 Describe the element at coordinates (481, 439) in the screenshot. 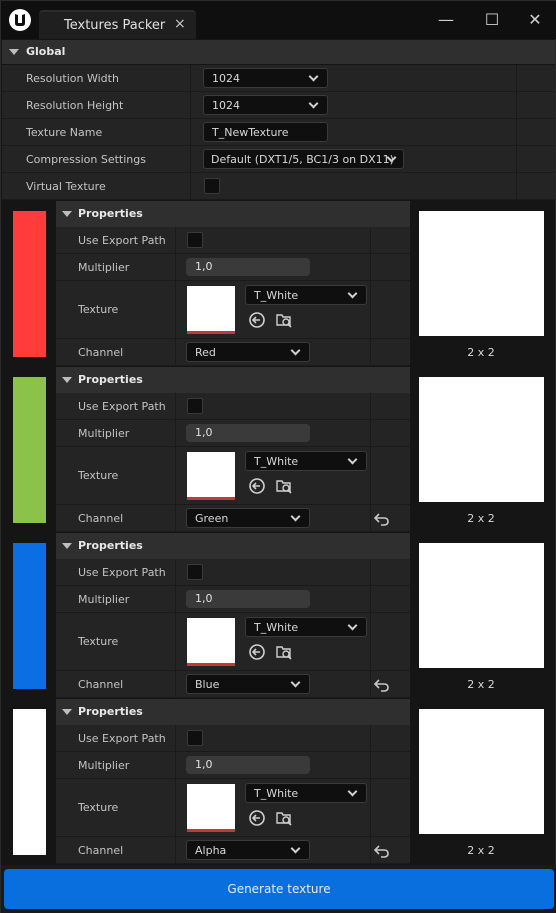

I see `texture-preview` at that location.